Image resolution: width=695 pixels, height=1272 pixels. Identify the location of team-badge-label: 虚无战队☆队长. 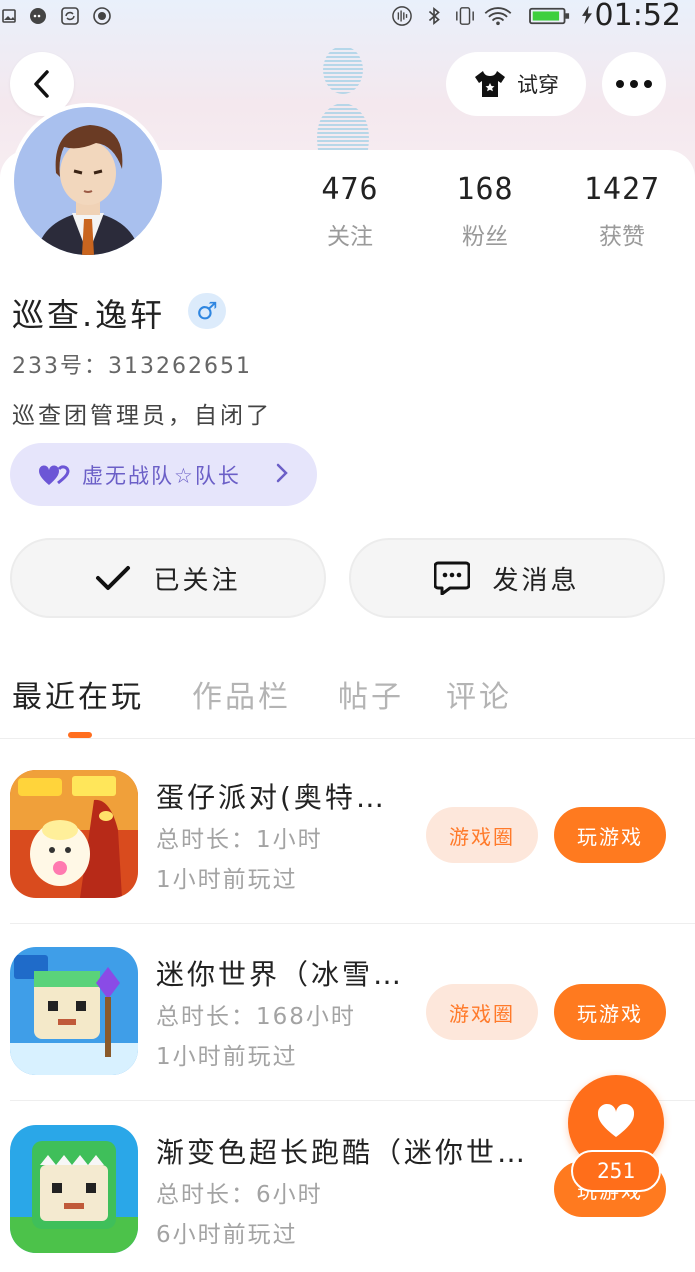
(161, 475).